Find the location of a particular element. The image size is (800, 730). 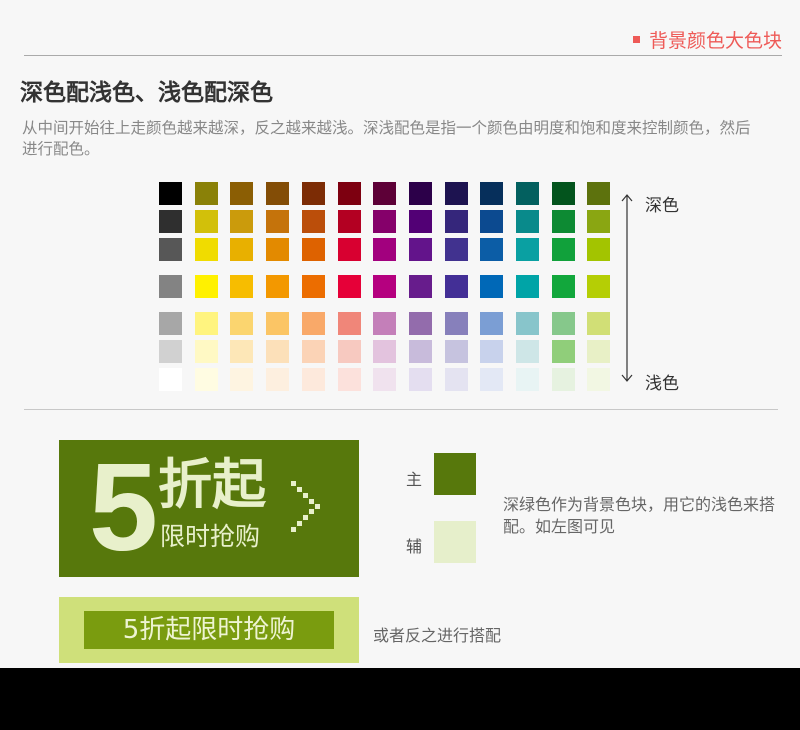

section-tag-label: 背景颜色大色块 is located at coordinates (715, 41).